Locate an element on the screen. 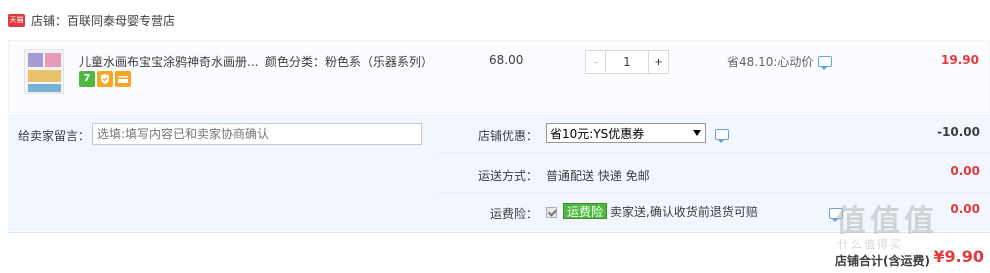  service-badges: 7 is located at coordinates (105, 79).